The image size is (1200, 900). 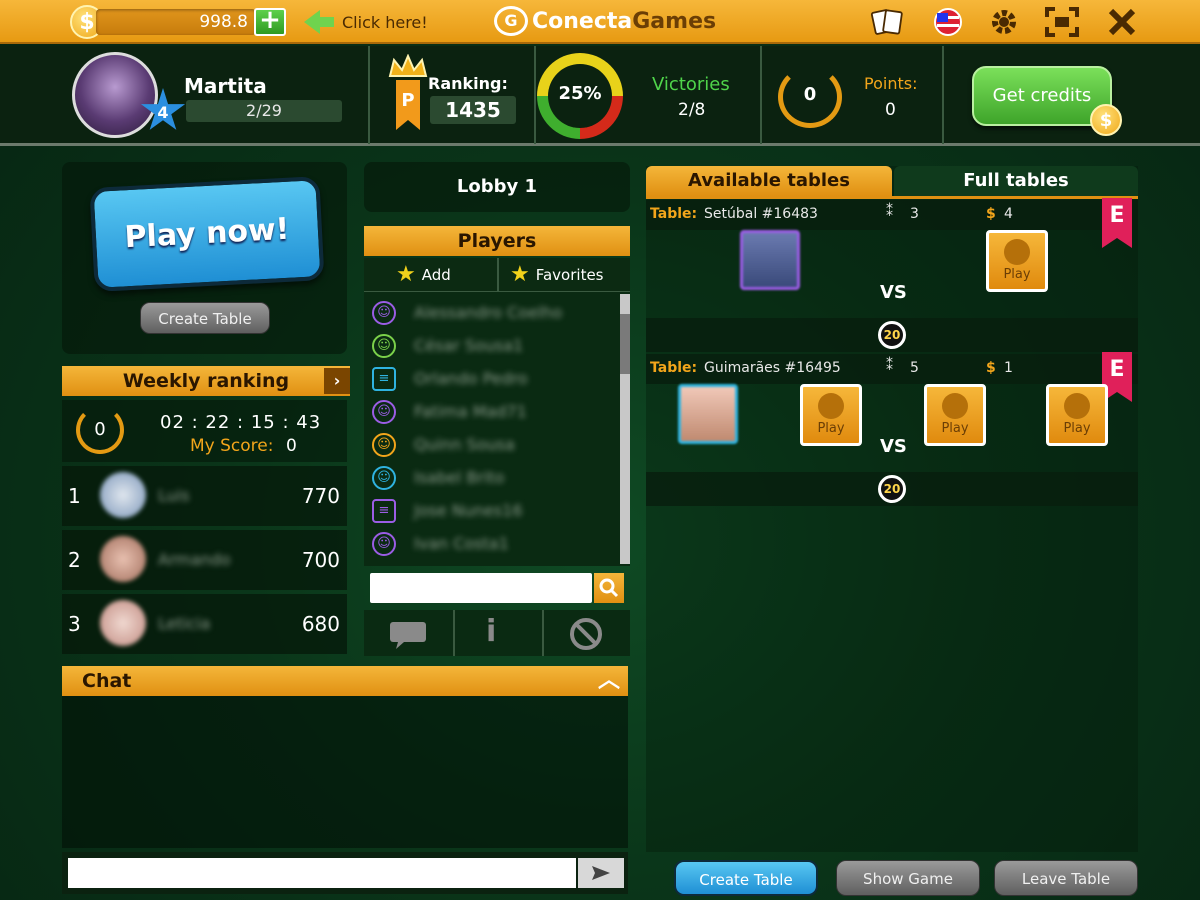 What do you see at coordinates (481, 588) in the screenshot?
I see `player-search-input` at bounding box center [481, 588].